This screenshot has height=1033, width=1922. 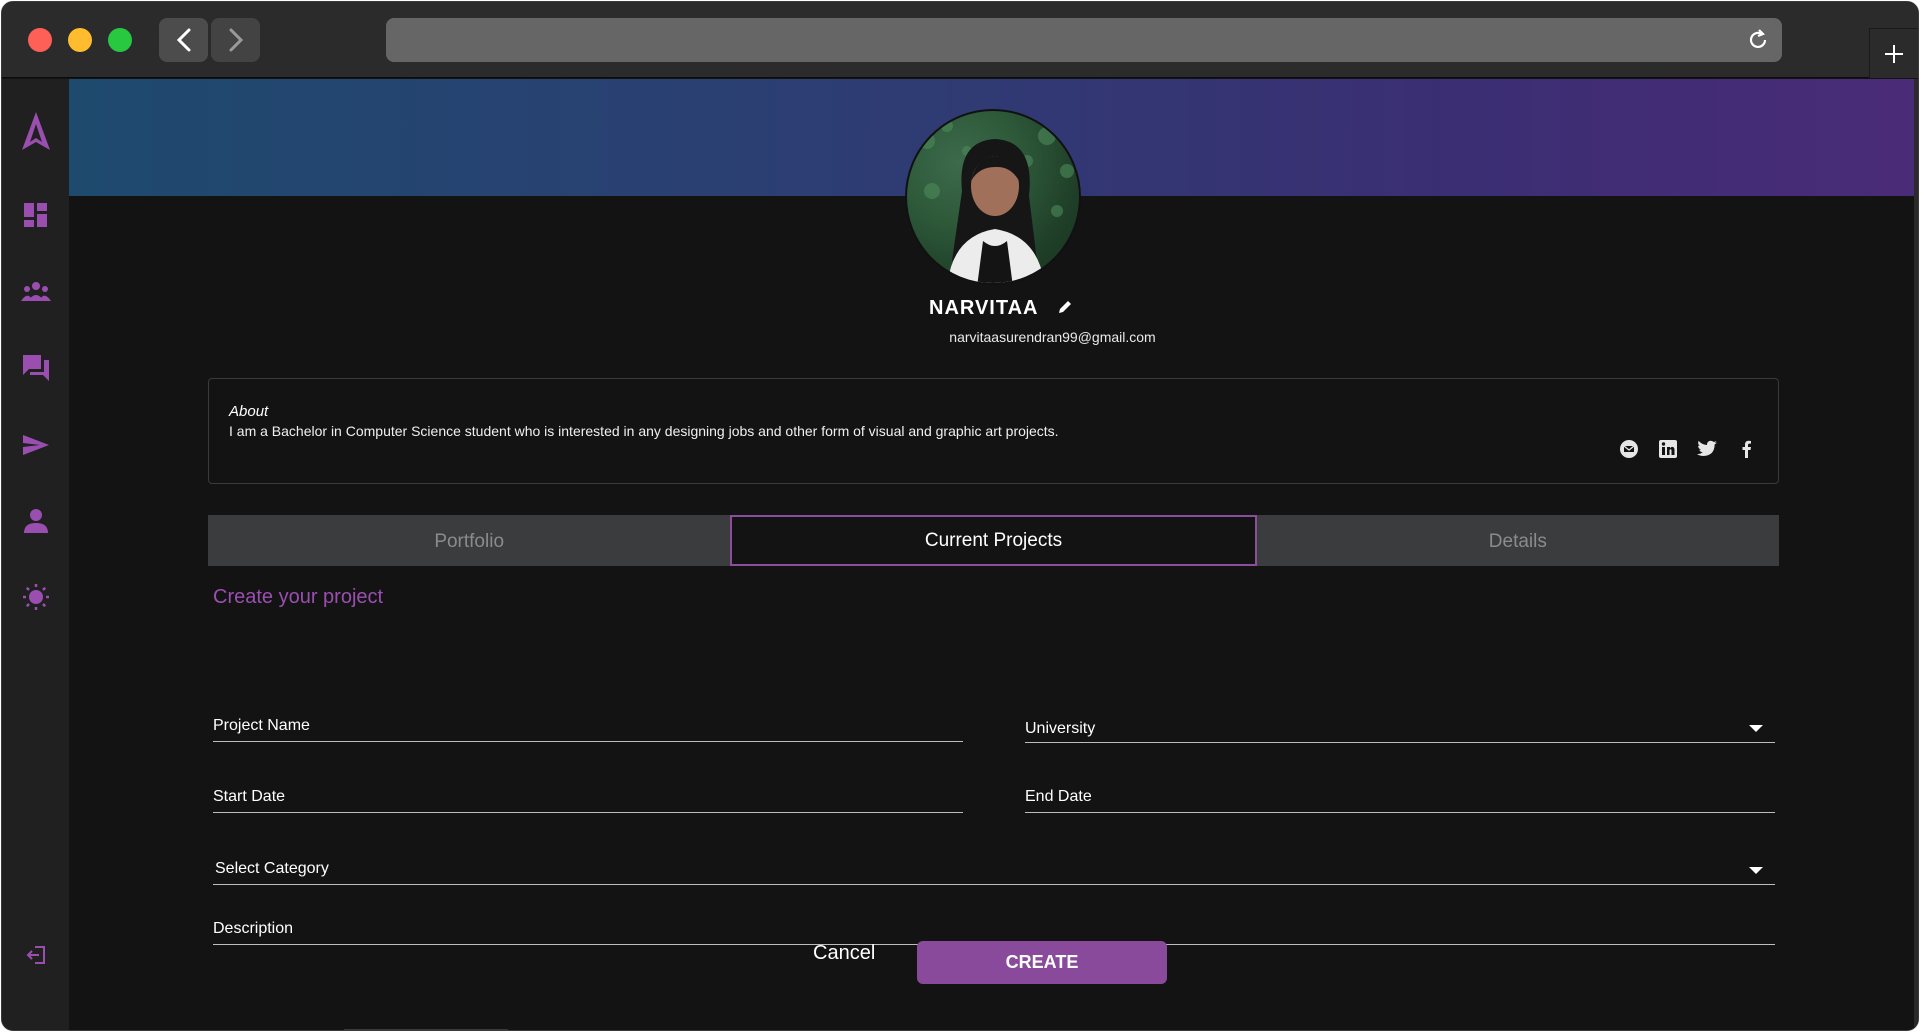 I want to click on plus-icon, so click(x=1894, y=53).